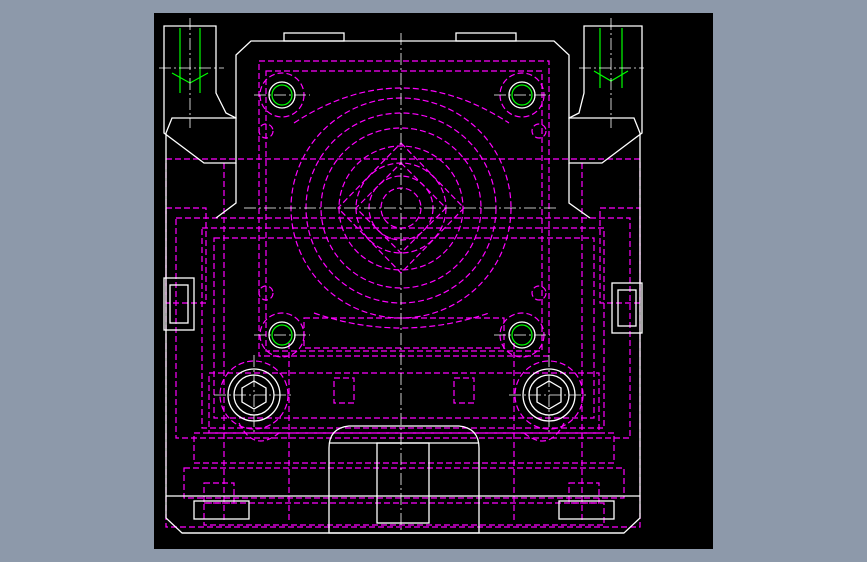  What do you see at coordinates (401, 105) in the screenshot?
I see `hidden-arc-top` at bounding box center [401, 105].